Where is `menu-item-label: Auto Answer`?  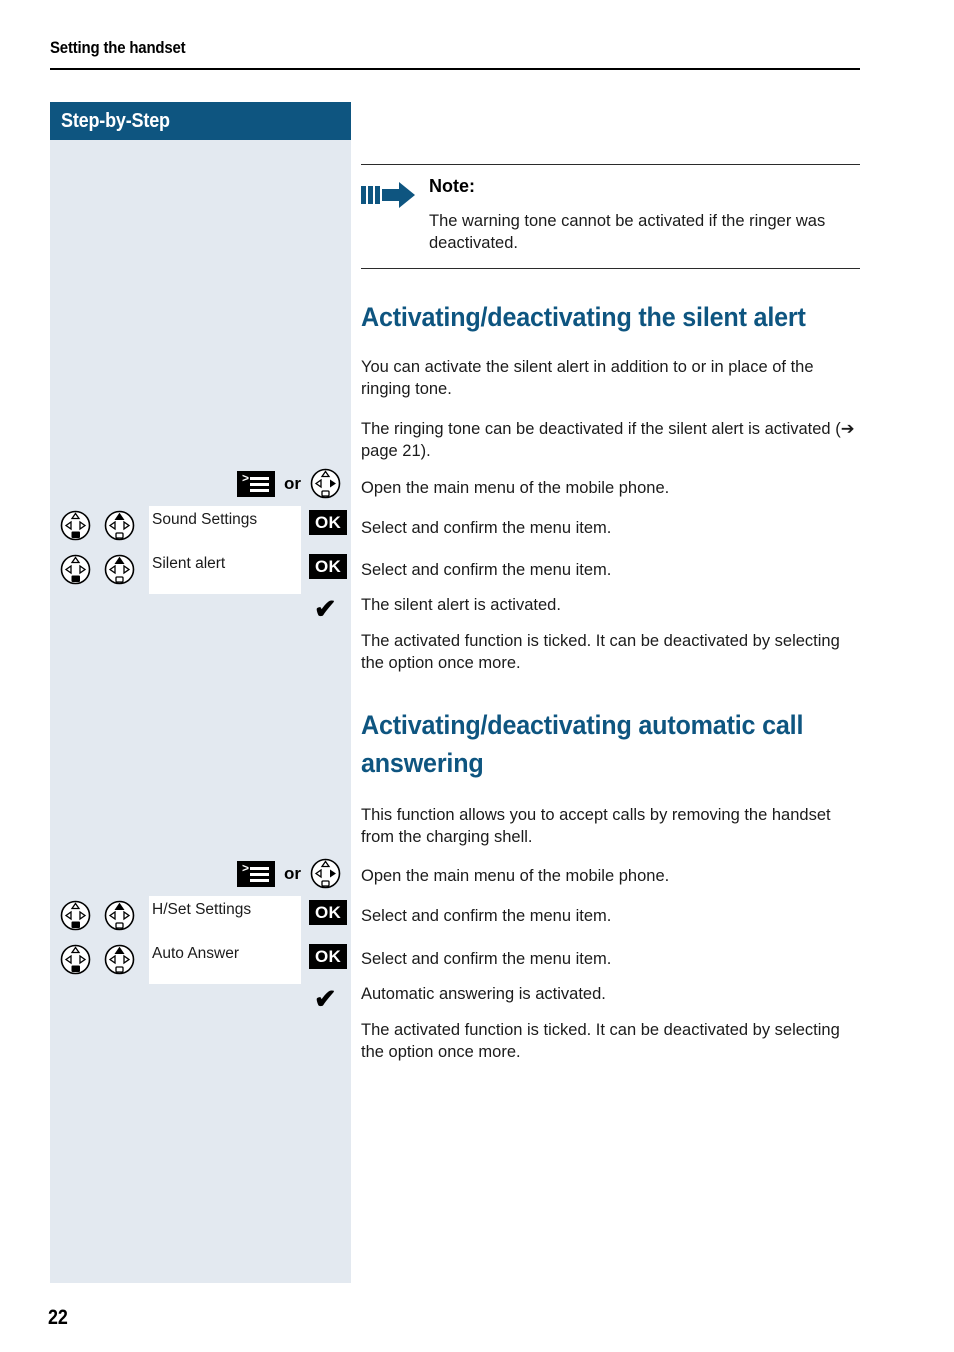 menu-item-label: Auto Answer is located at coordinates (196, 953).